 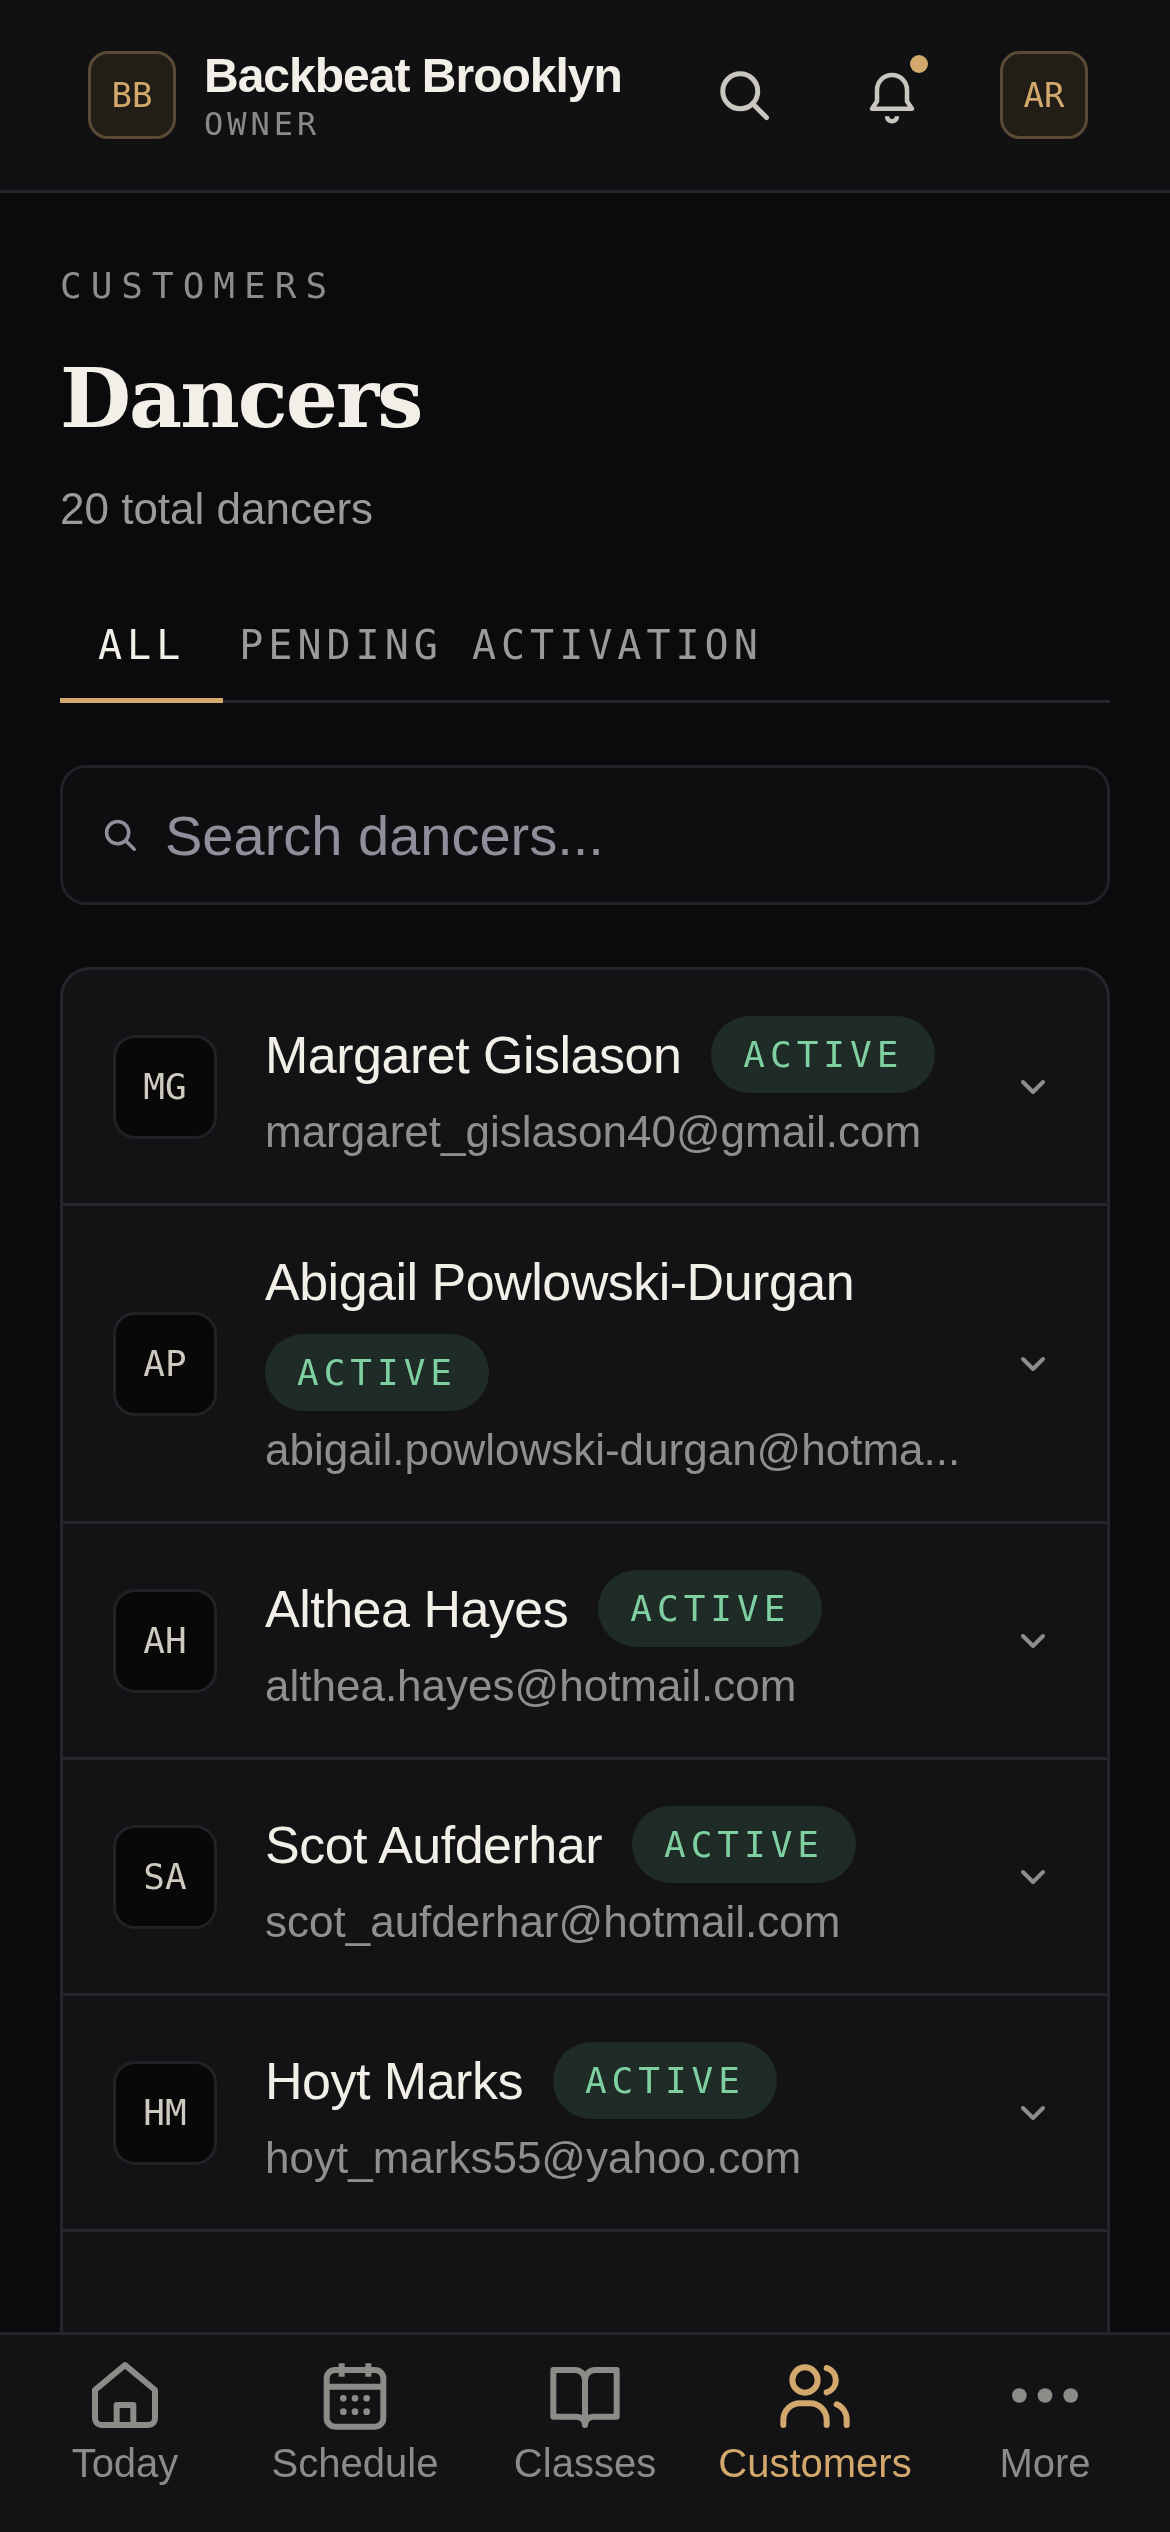 I want to click on dancer-name: Margaret Gislason, so click(x=473, y=1054).